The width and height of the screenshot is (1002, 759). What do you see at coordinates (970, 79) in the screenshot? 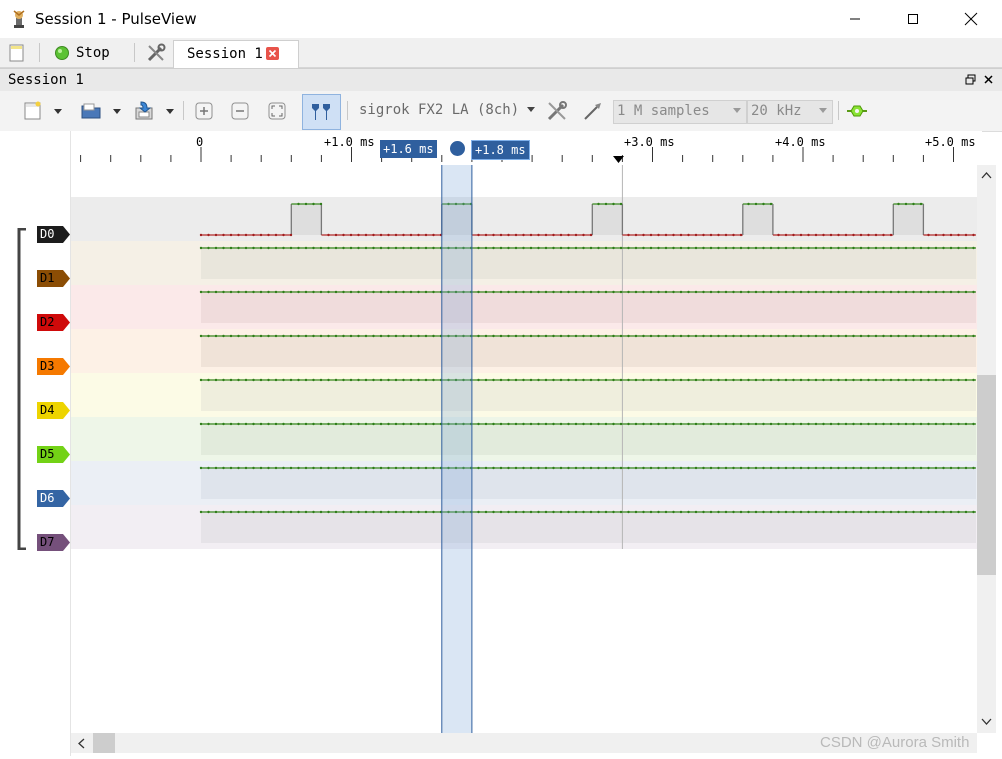
I see `float-dock-icon` at bounding box center [970, 79].